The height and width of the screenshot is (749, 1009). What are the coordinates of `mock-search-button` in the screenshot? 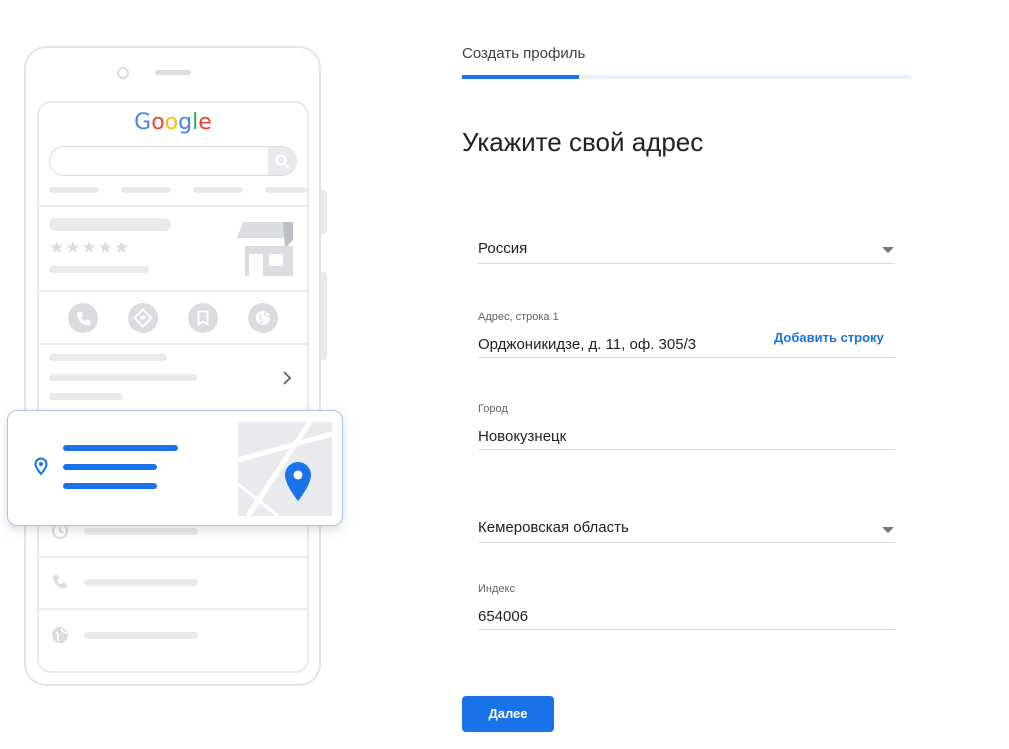 It's located at (282, 161).